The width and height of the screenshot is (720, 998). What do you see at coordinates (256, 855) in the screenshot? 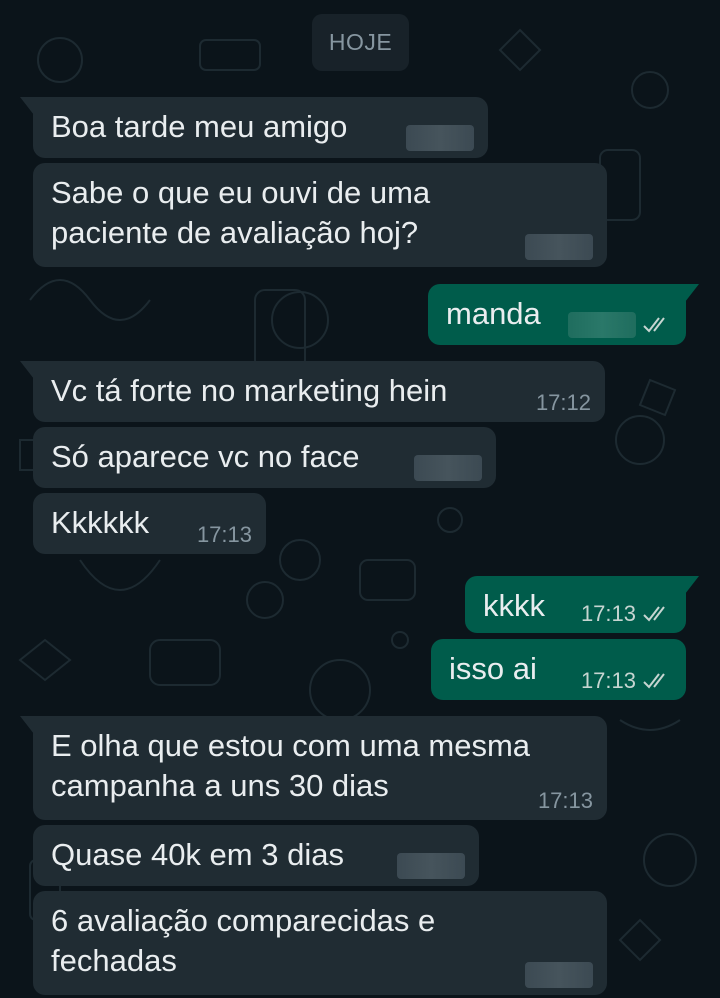
I see `incoming-message: Quase 40k em 3 dias` at bounding box center [256, 855].